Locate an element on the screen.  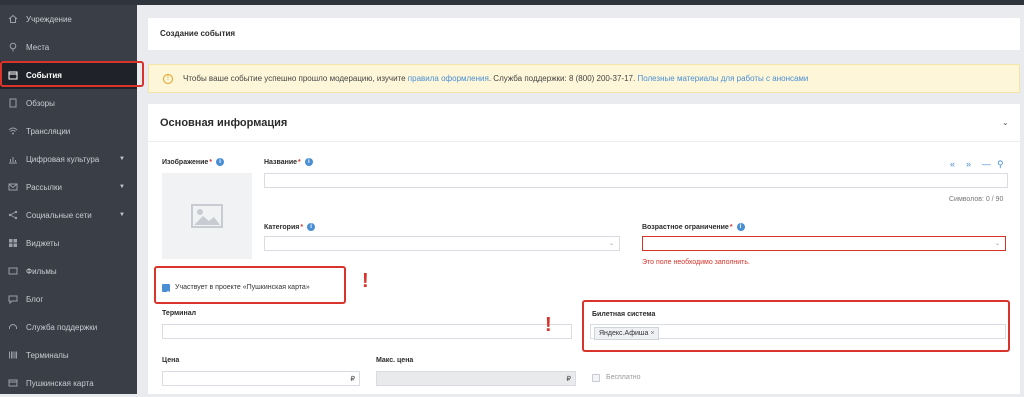
sidebar-item-label: Блог is located at coordinates (35, 299).